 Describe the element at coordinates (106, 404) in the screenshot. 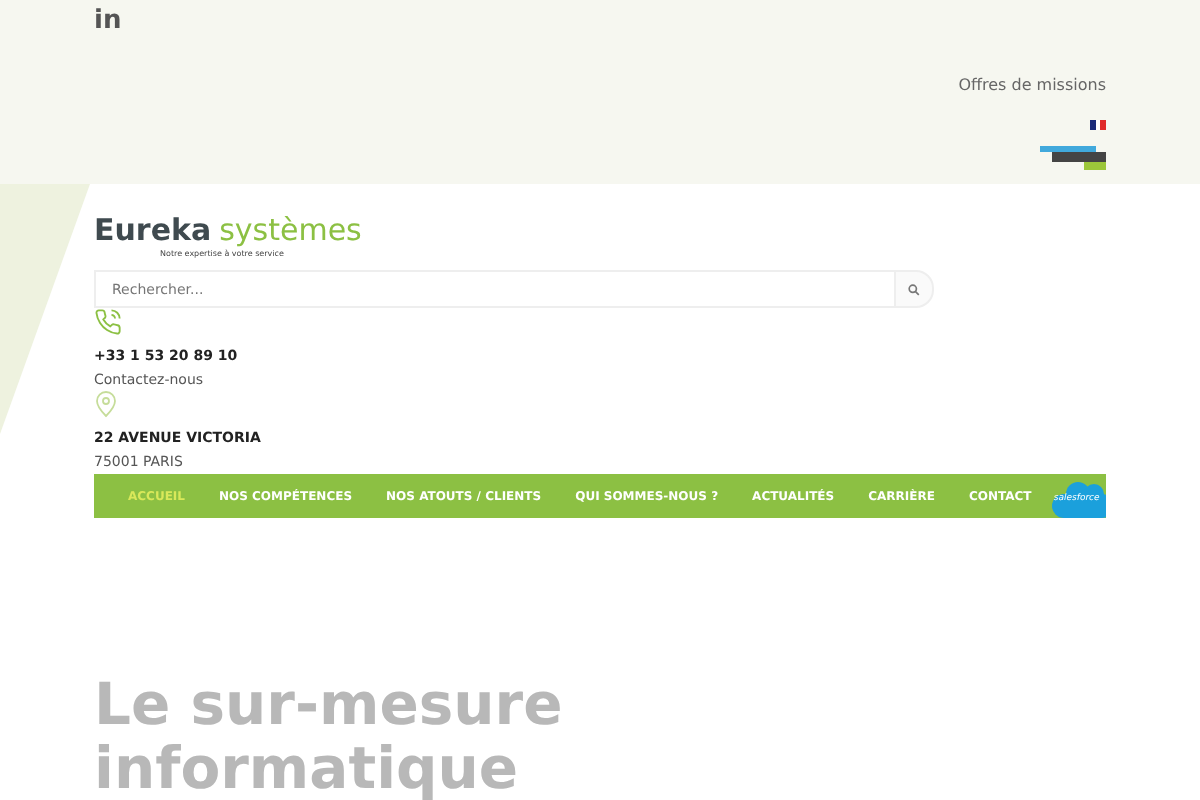

I see `map-pin-icon` at that location.